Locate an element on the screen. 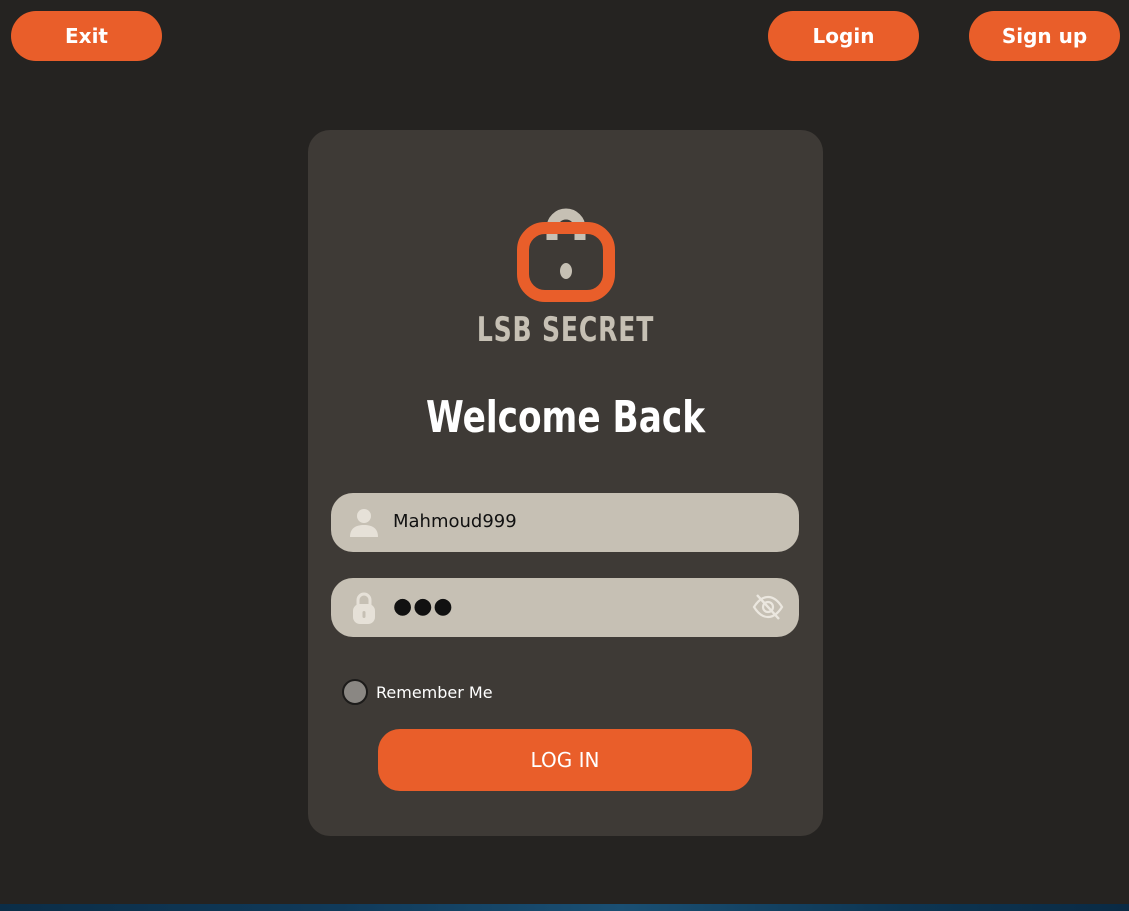 Image resolution: width=1129 pixels, height=911 pixels. remember-me-toggle: Remember Me is located at coordinates (417, 692).